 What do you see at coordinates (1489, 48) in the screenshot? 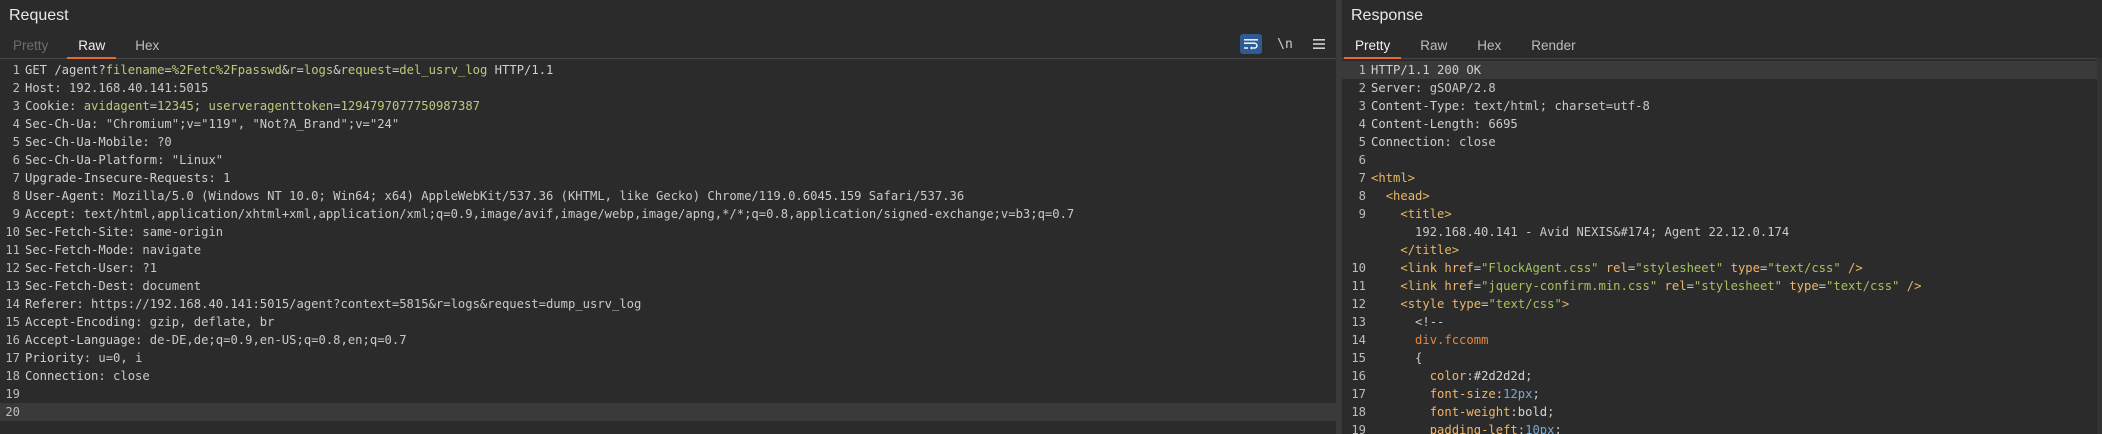
I see `response-tab-hex: Hex` at bounding box center [1489, 48].